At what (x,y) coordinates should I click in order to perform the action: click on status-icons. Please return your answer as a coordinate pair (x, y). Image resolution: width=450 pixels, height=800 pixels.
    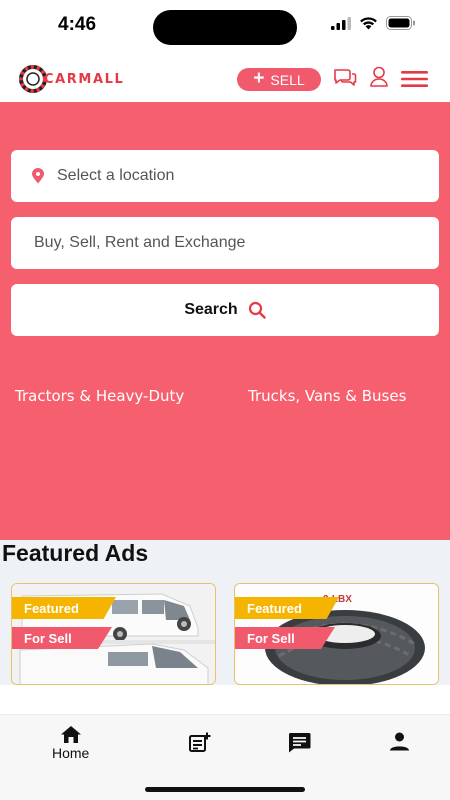
    Looking at the image, I should click on (373, 23).